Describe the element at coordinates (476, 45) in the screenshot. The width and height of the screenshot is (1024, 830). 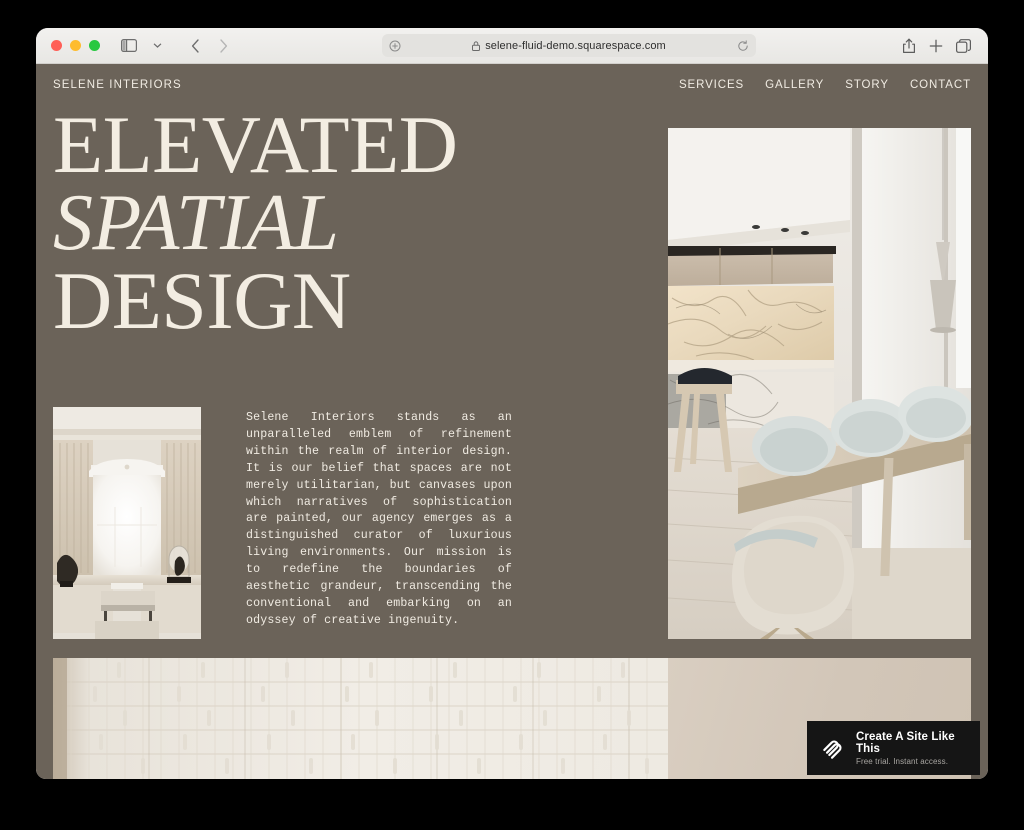
I see `lock-icon` at that location.